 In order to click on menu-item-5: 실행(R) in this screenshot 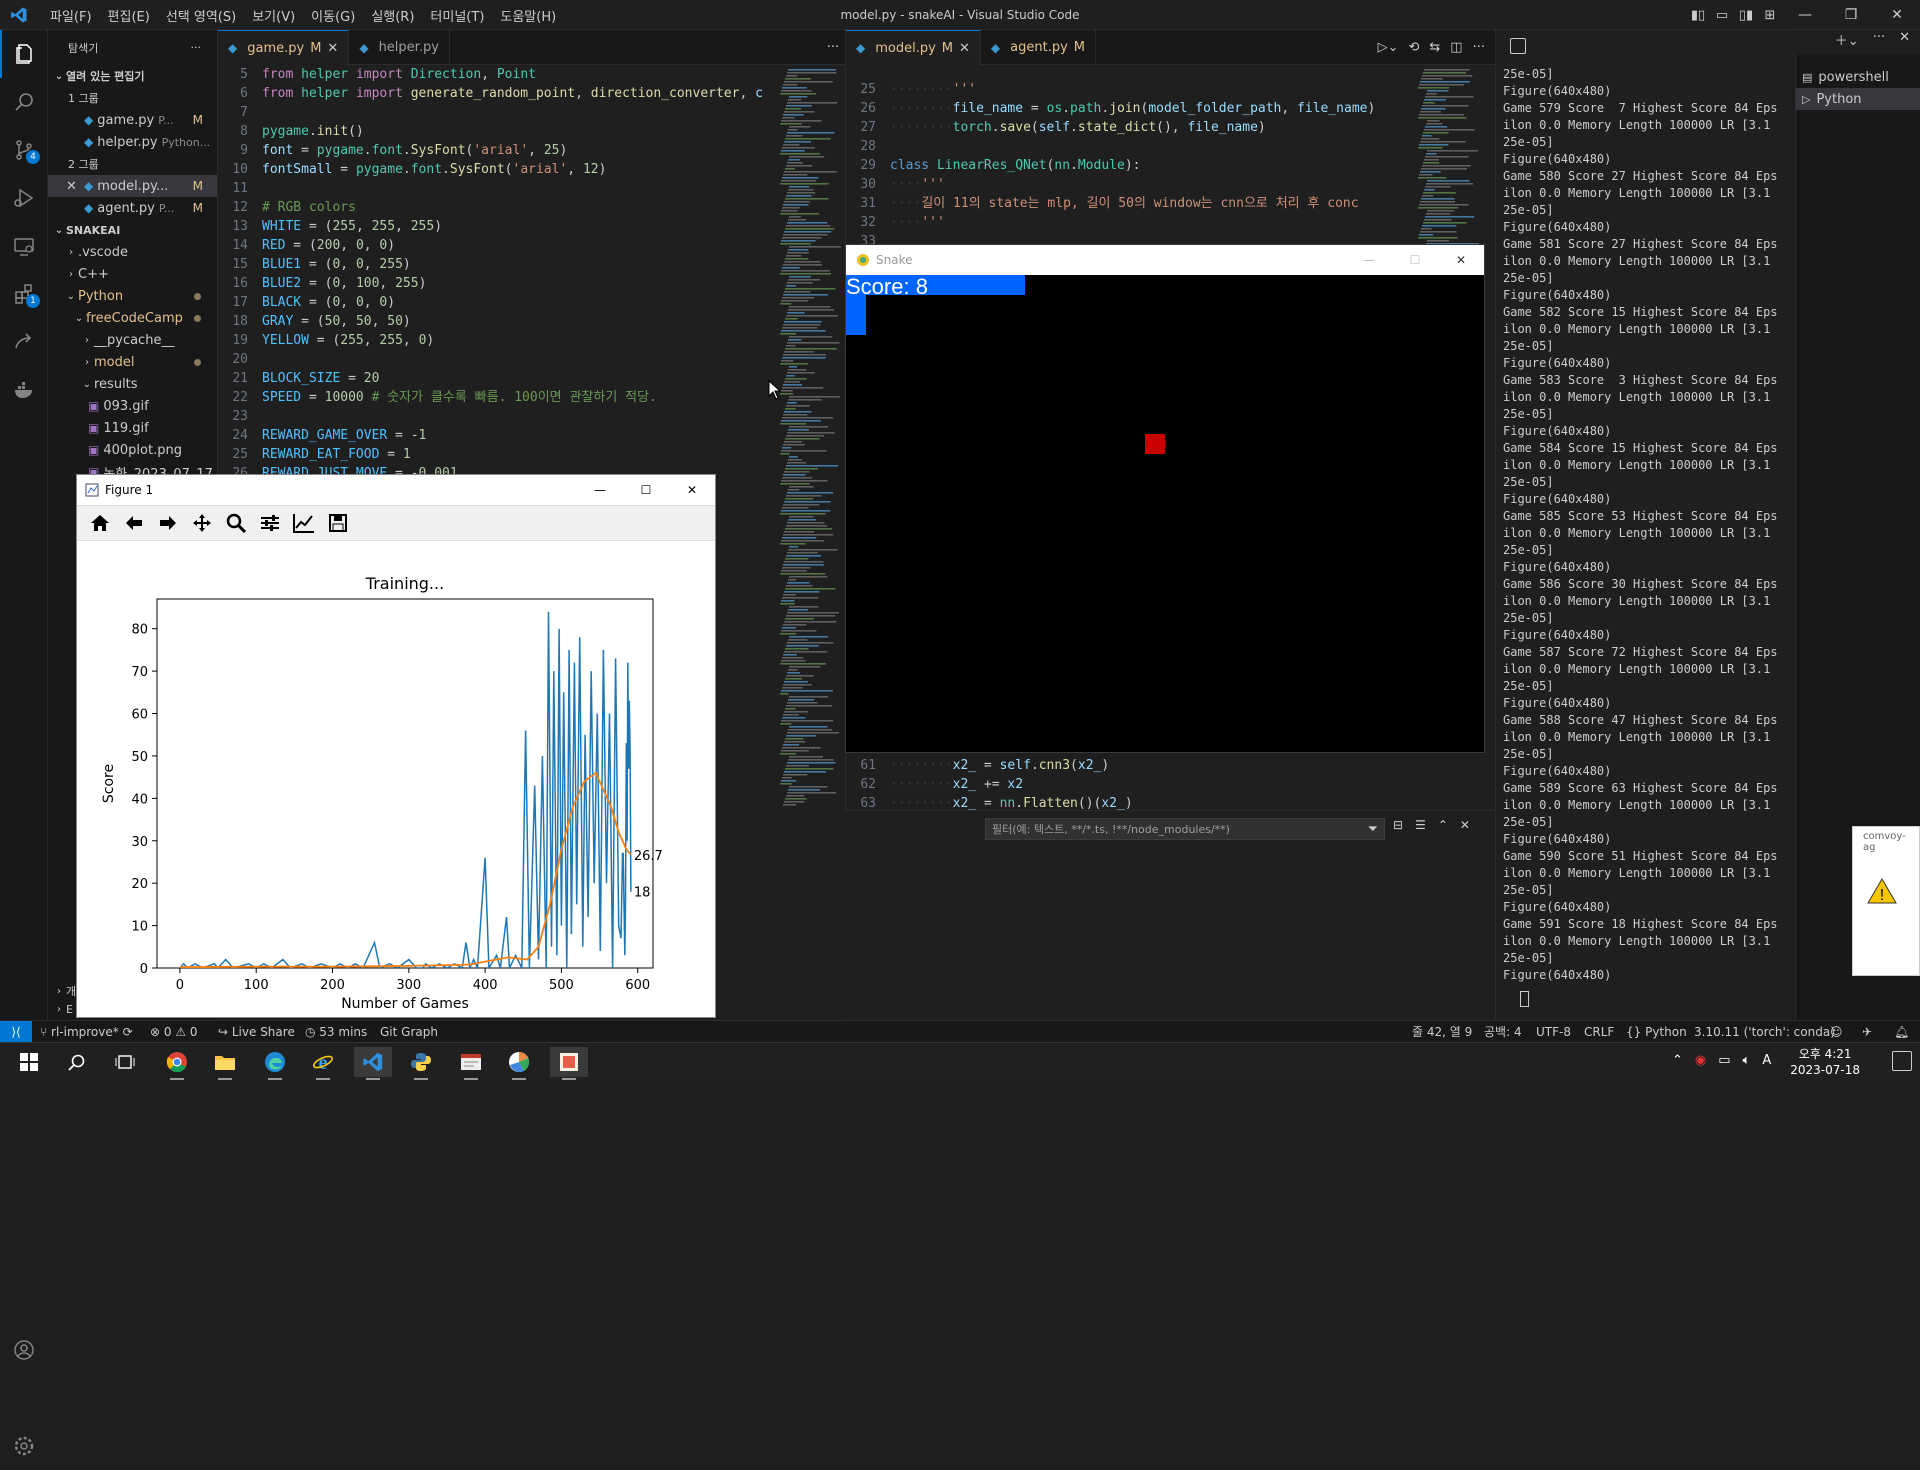, I will do `click(392, 15)`.